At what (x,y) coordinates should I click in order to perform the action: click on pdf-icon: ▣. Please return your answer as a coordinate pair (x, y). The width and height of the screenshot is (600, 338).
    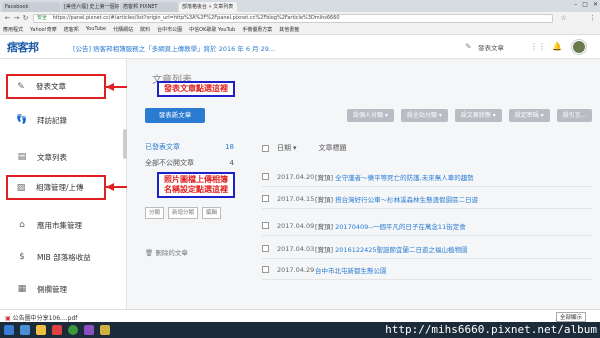
    Looking at the image, I should click on (8, 318).